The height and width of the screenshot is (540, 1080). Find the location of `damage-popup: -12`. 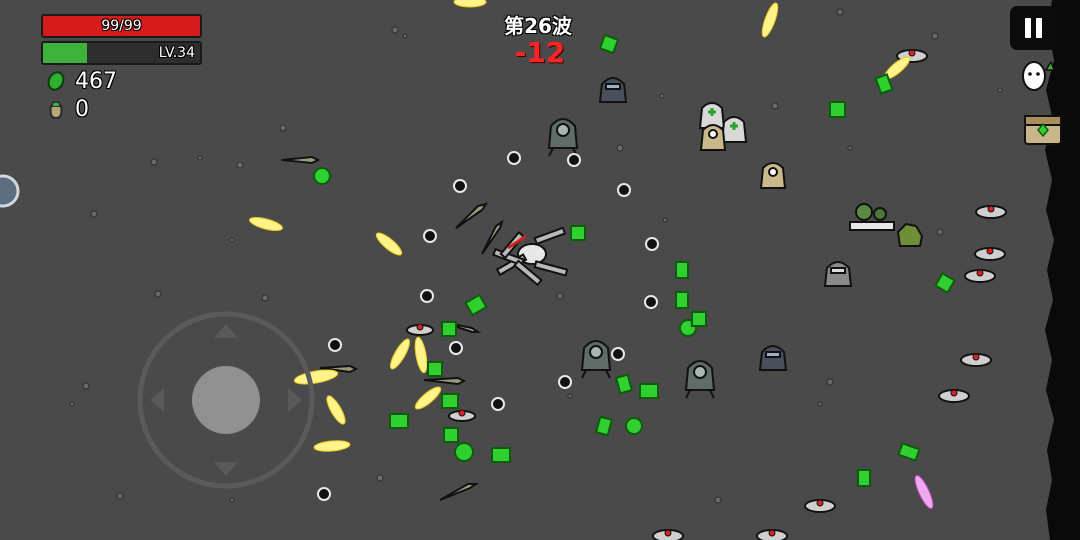

damage-popup: -12 is located at coordinates (540, 52).